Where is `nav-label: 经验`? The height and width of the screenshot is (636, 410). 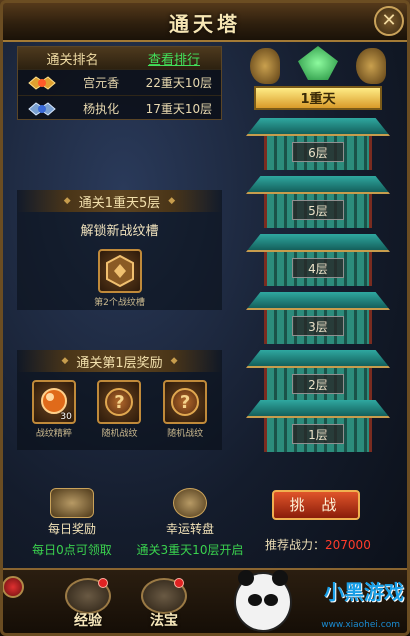
nav-label: 经验 is located at coordinates (88, 621).